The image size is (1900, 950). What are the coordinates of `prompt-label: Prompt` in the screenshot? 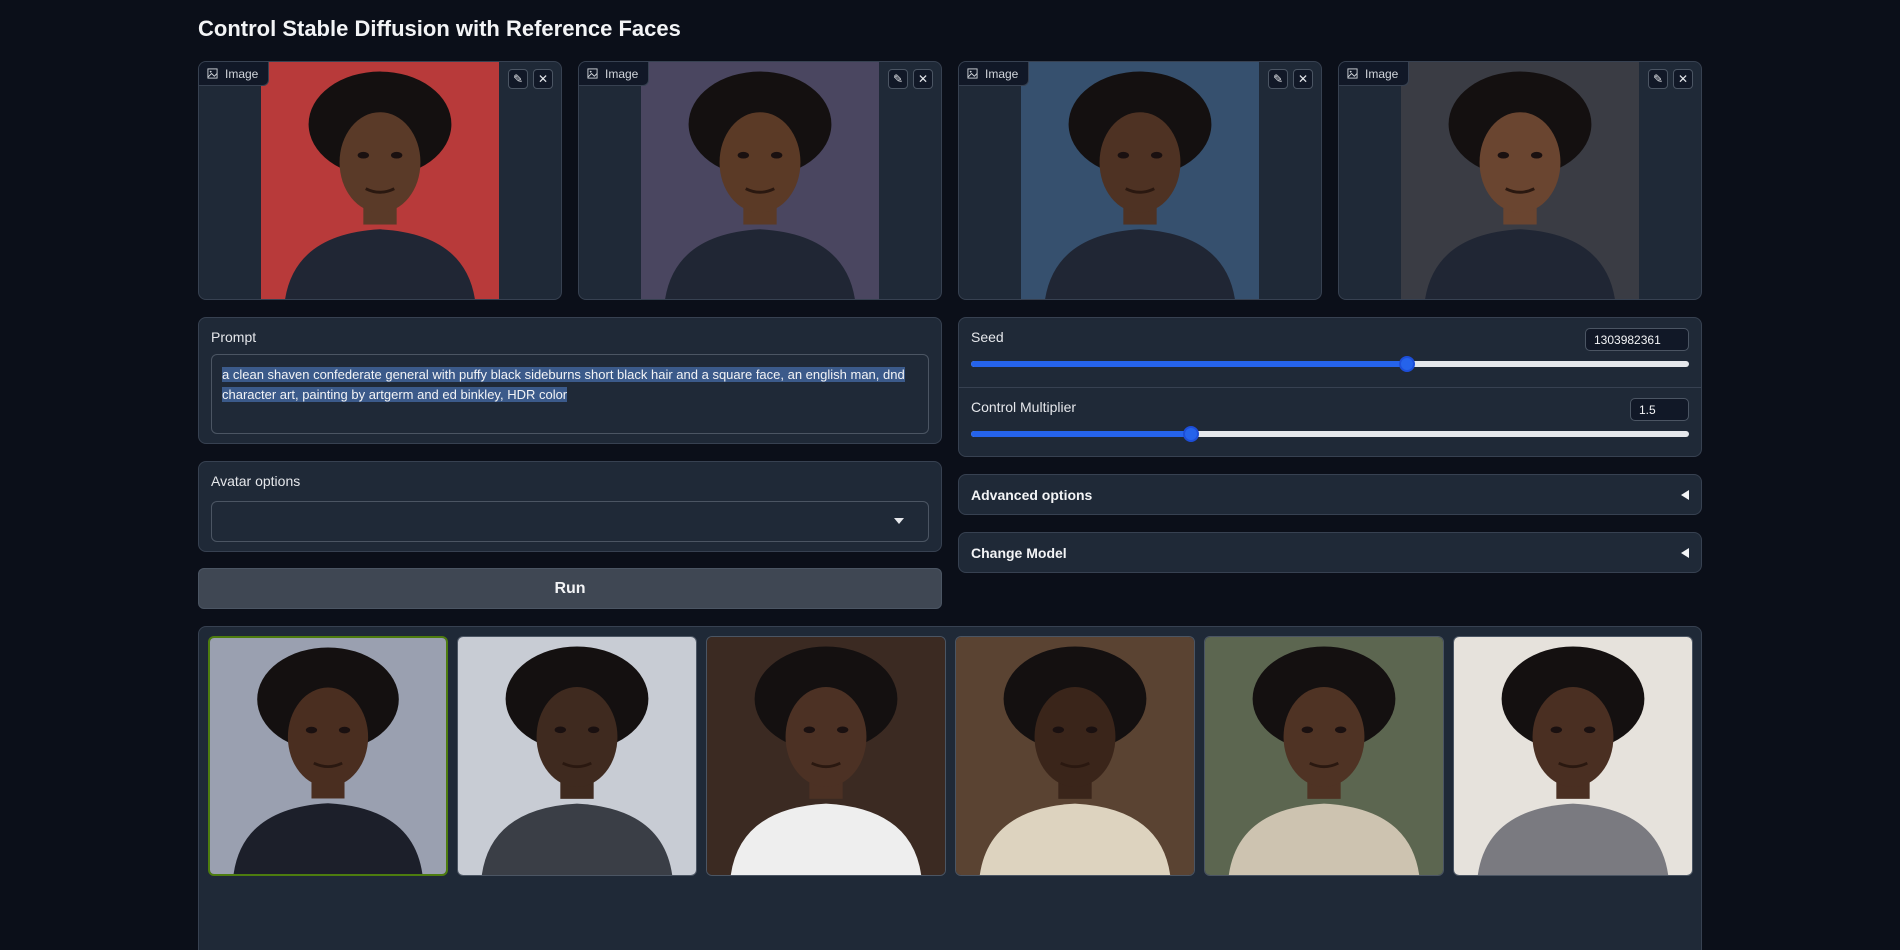 It's located at (234, 337).